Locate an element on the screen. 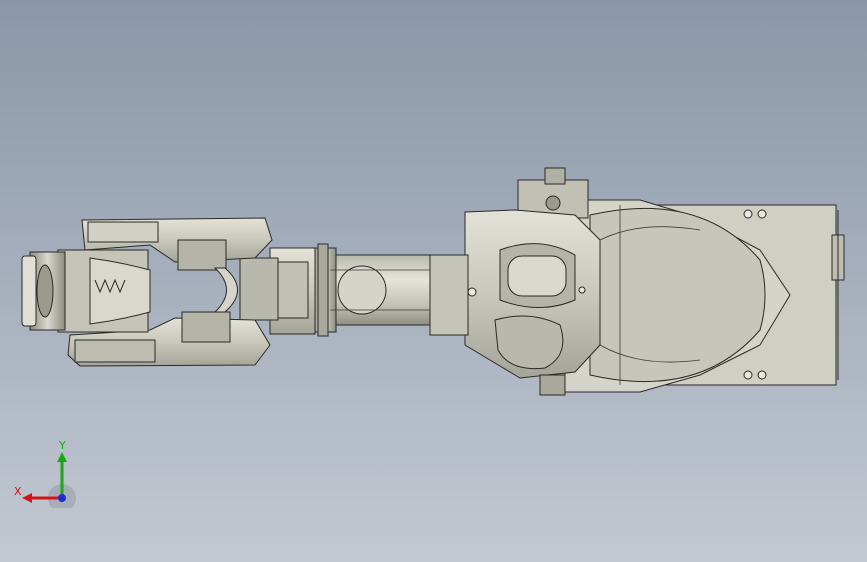  y-axis-label: Y is located at coordinates (62, 445).